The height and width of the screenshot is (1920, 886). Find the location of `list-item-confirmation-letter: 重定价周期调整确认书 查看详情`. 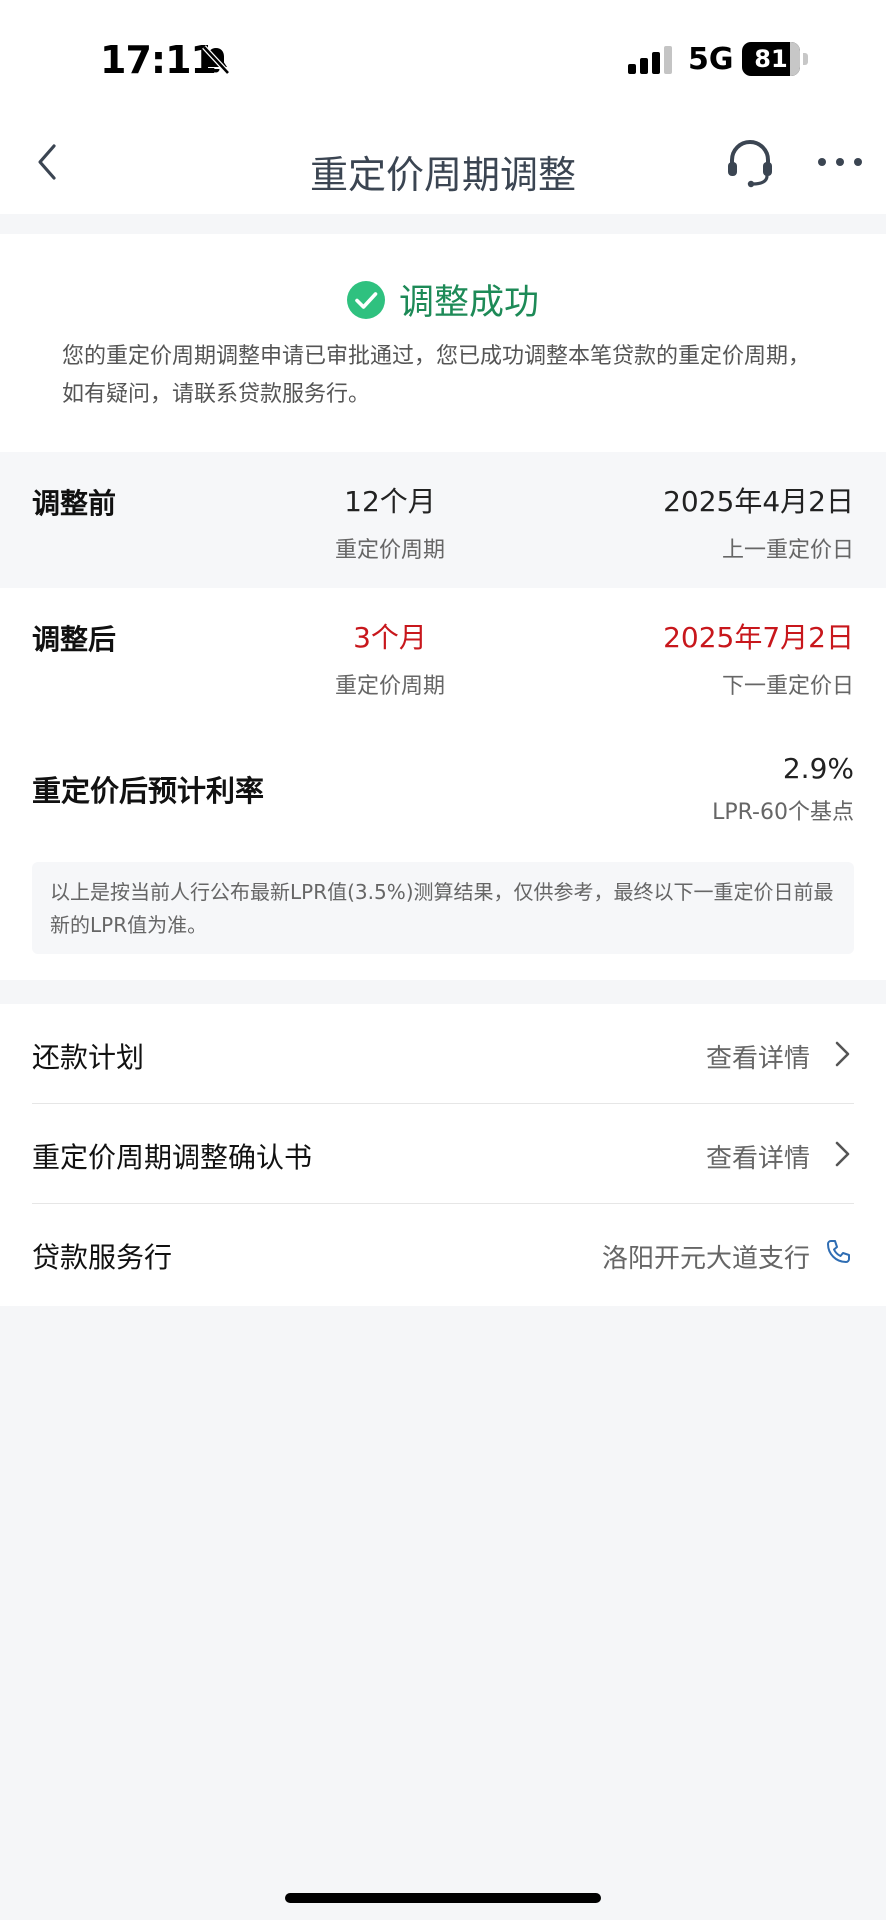

list-item-confirmation-letter: 重定价周期调整确认书 查看详情 is located at coordinates (443, 1154).